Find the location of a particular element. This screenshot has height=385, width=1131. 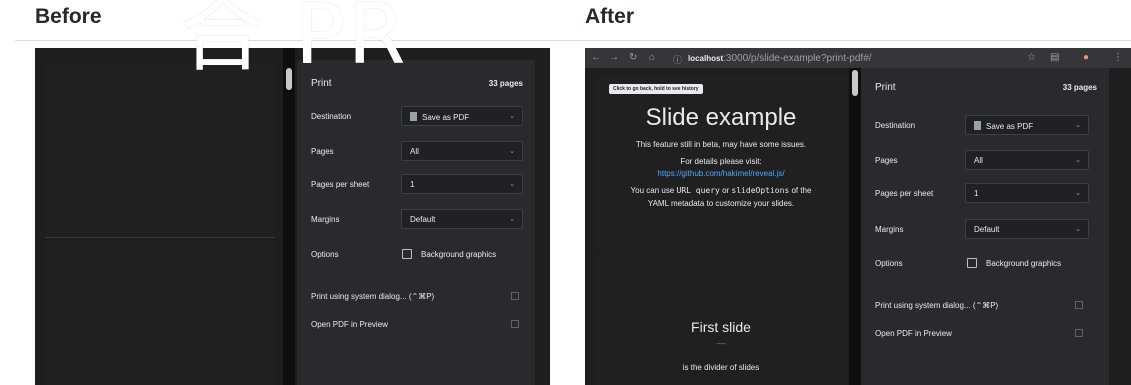

divider-caption: is the divider of slides is located at coordinates (721, 367).